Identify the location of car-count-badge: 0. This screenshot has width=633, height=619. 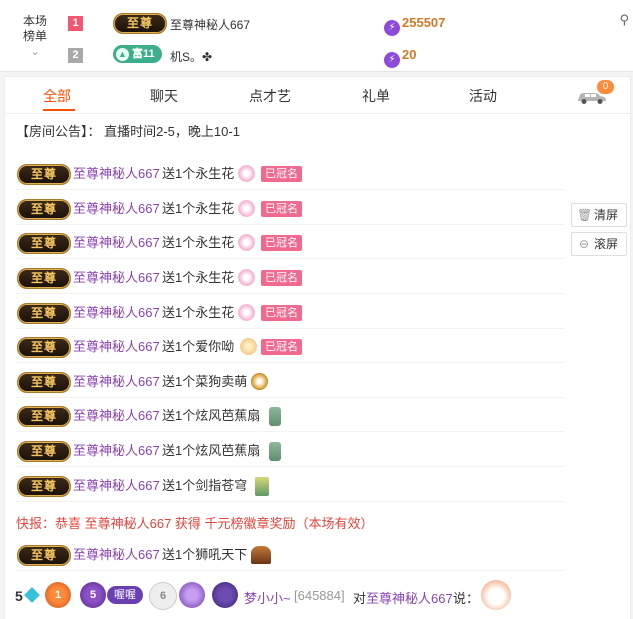
(605, 87).